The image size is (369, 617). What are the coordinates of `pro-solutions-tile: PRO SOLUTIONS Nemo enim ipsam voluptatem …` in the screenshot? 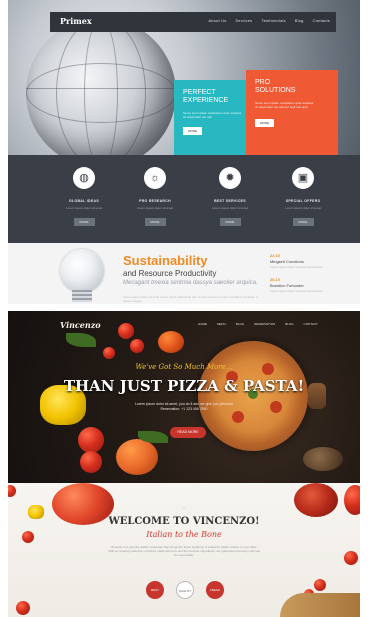 It's located at (292, 112).